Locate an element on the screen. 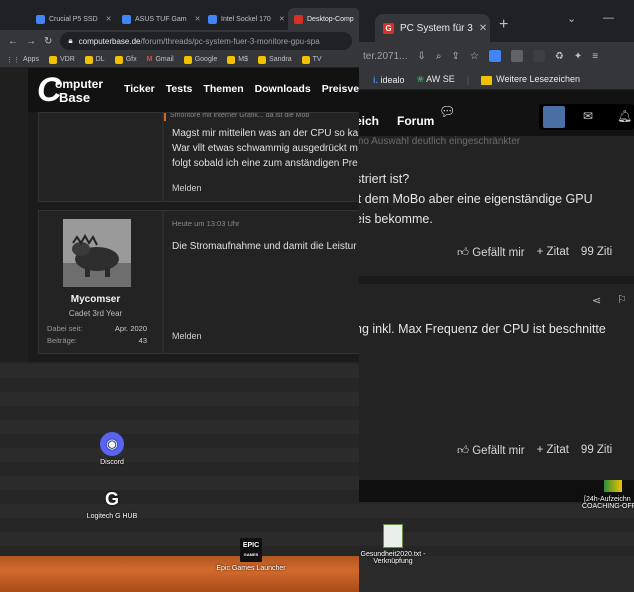 The height and width of the screenshot is (592, 634). desktop-icon-coaching: [24h-Aufzeichn COACHING-OFF is located at coordinates (605, 495).